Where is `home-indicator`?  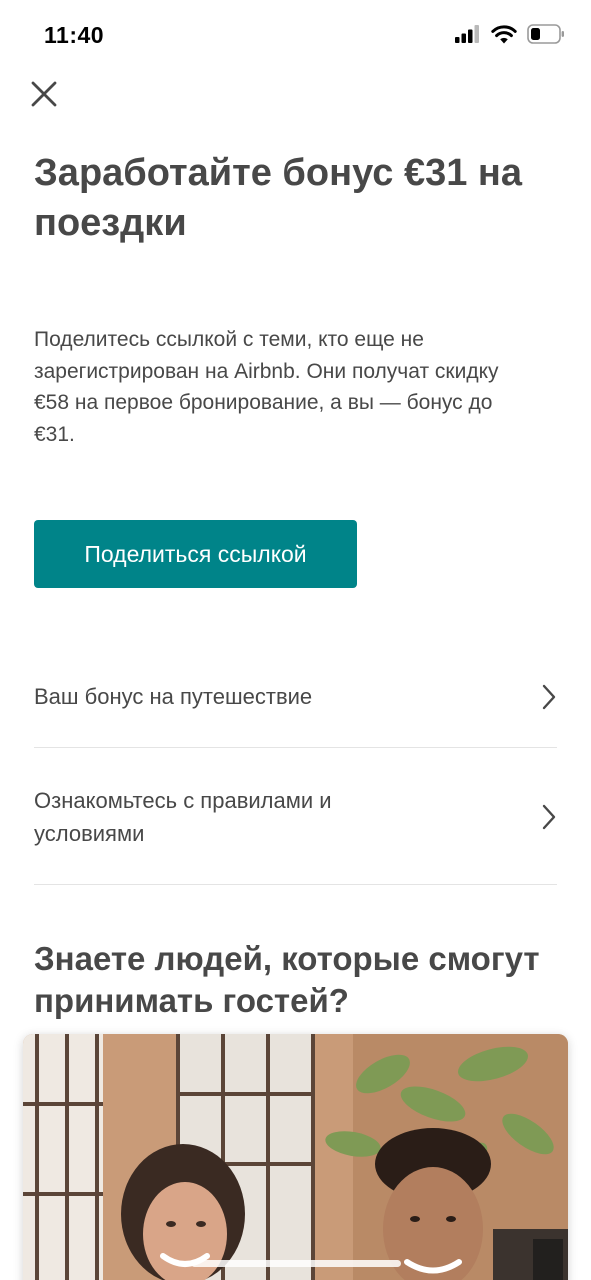
home-indicator is located at coordinates (296, 1263).